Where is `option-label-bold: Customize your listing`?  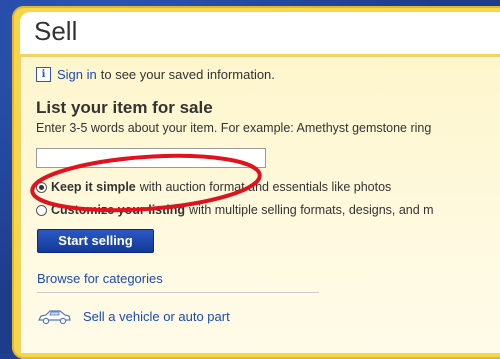
option-label-bold: Customize your listing is located at coordinates (118, 210).